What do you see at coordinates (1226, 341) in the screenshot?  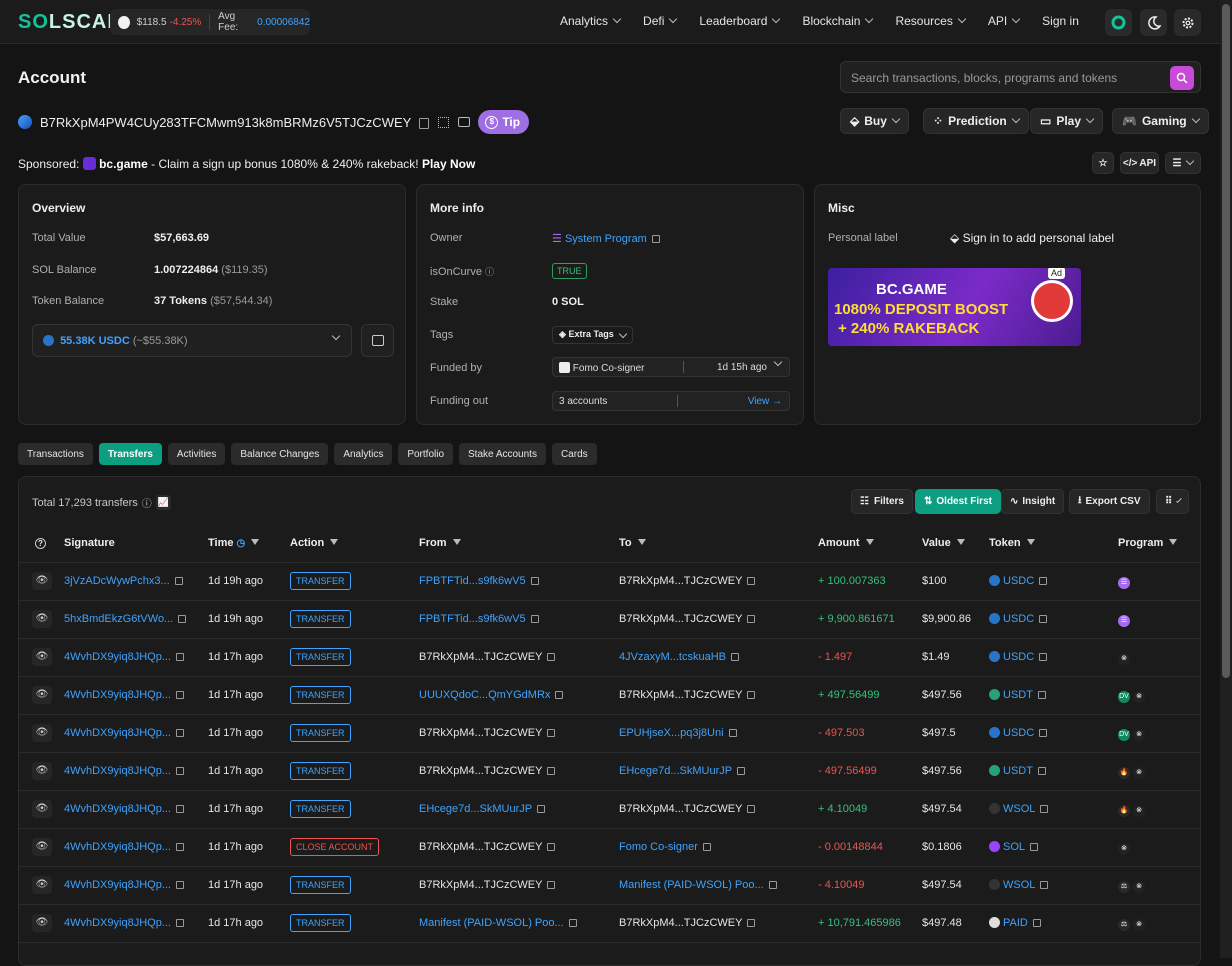 I see `scrollbar-thumb` at bounding box center [1226, 341].